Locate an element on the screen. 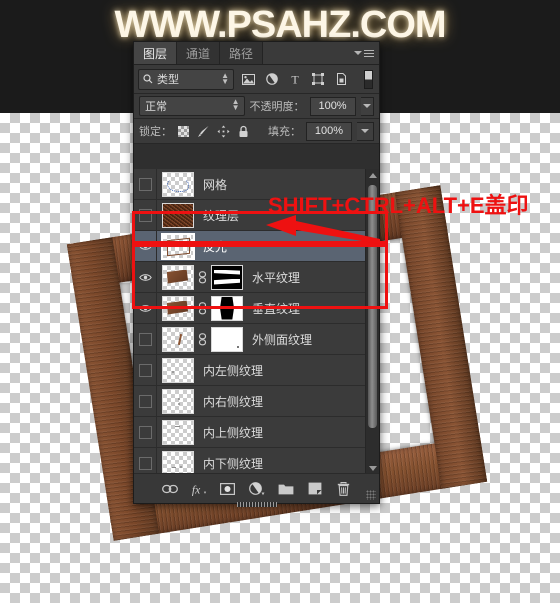 The width and height of the screenshot is (560, 603). fill-label: 填充： is located at coordinates (284, 132).